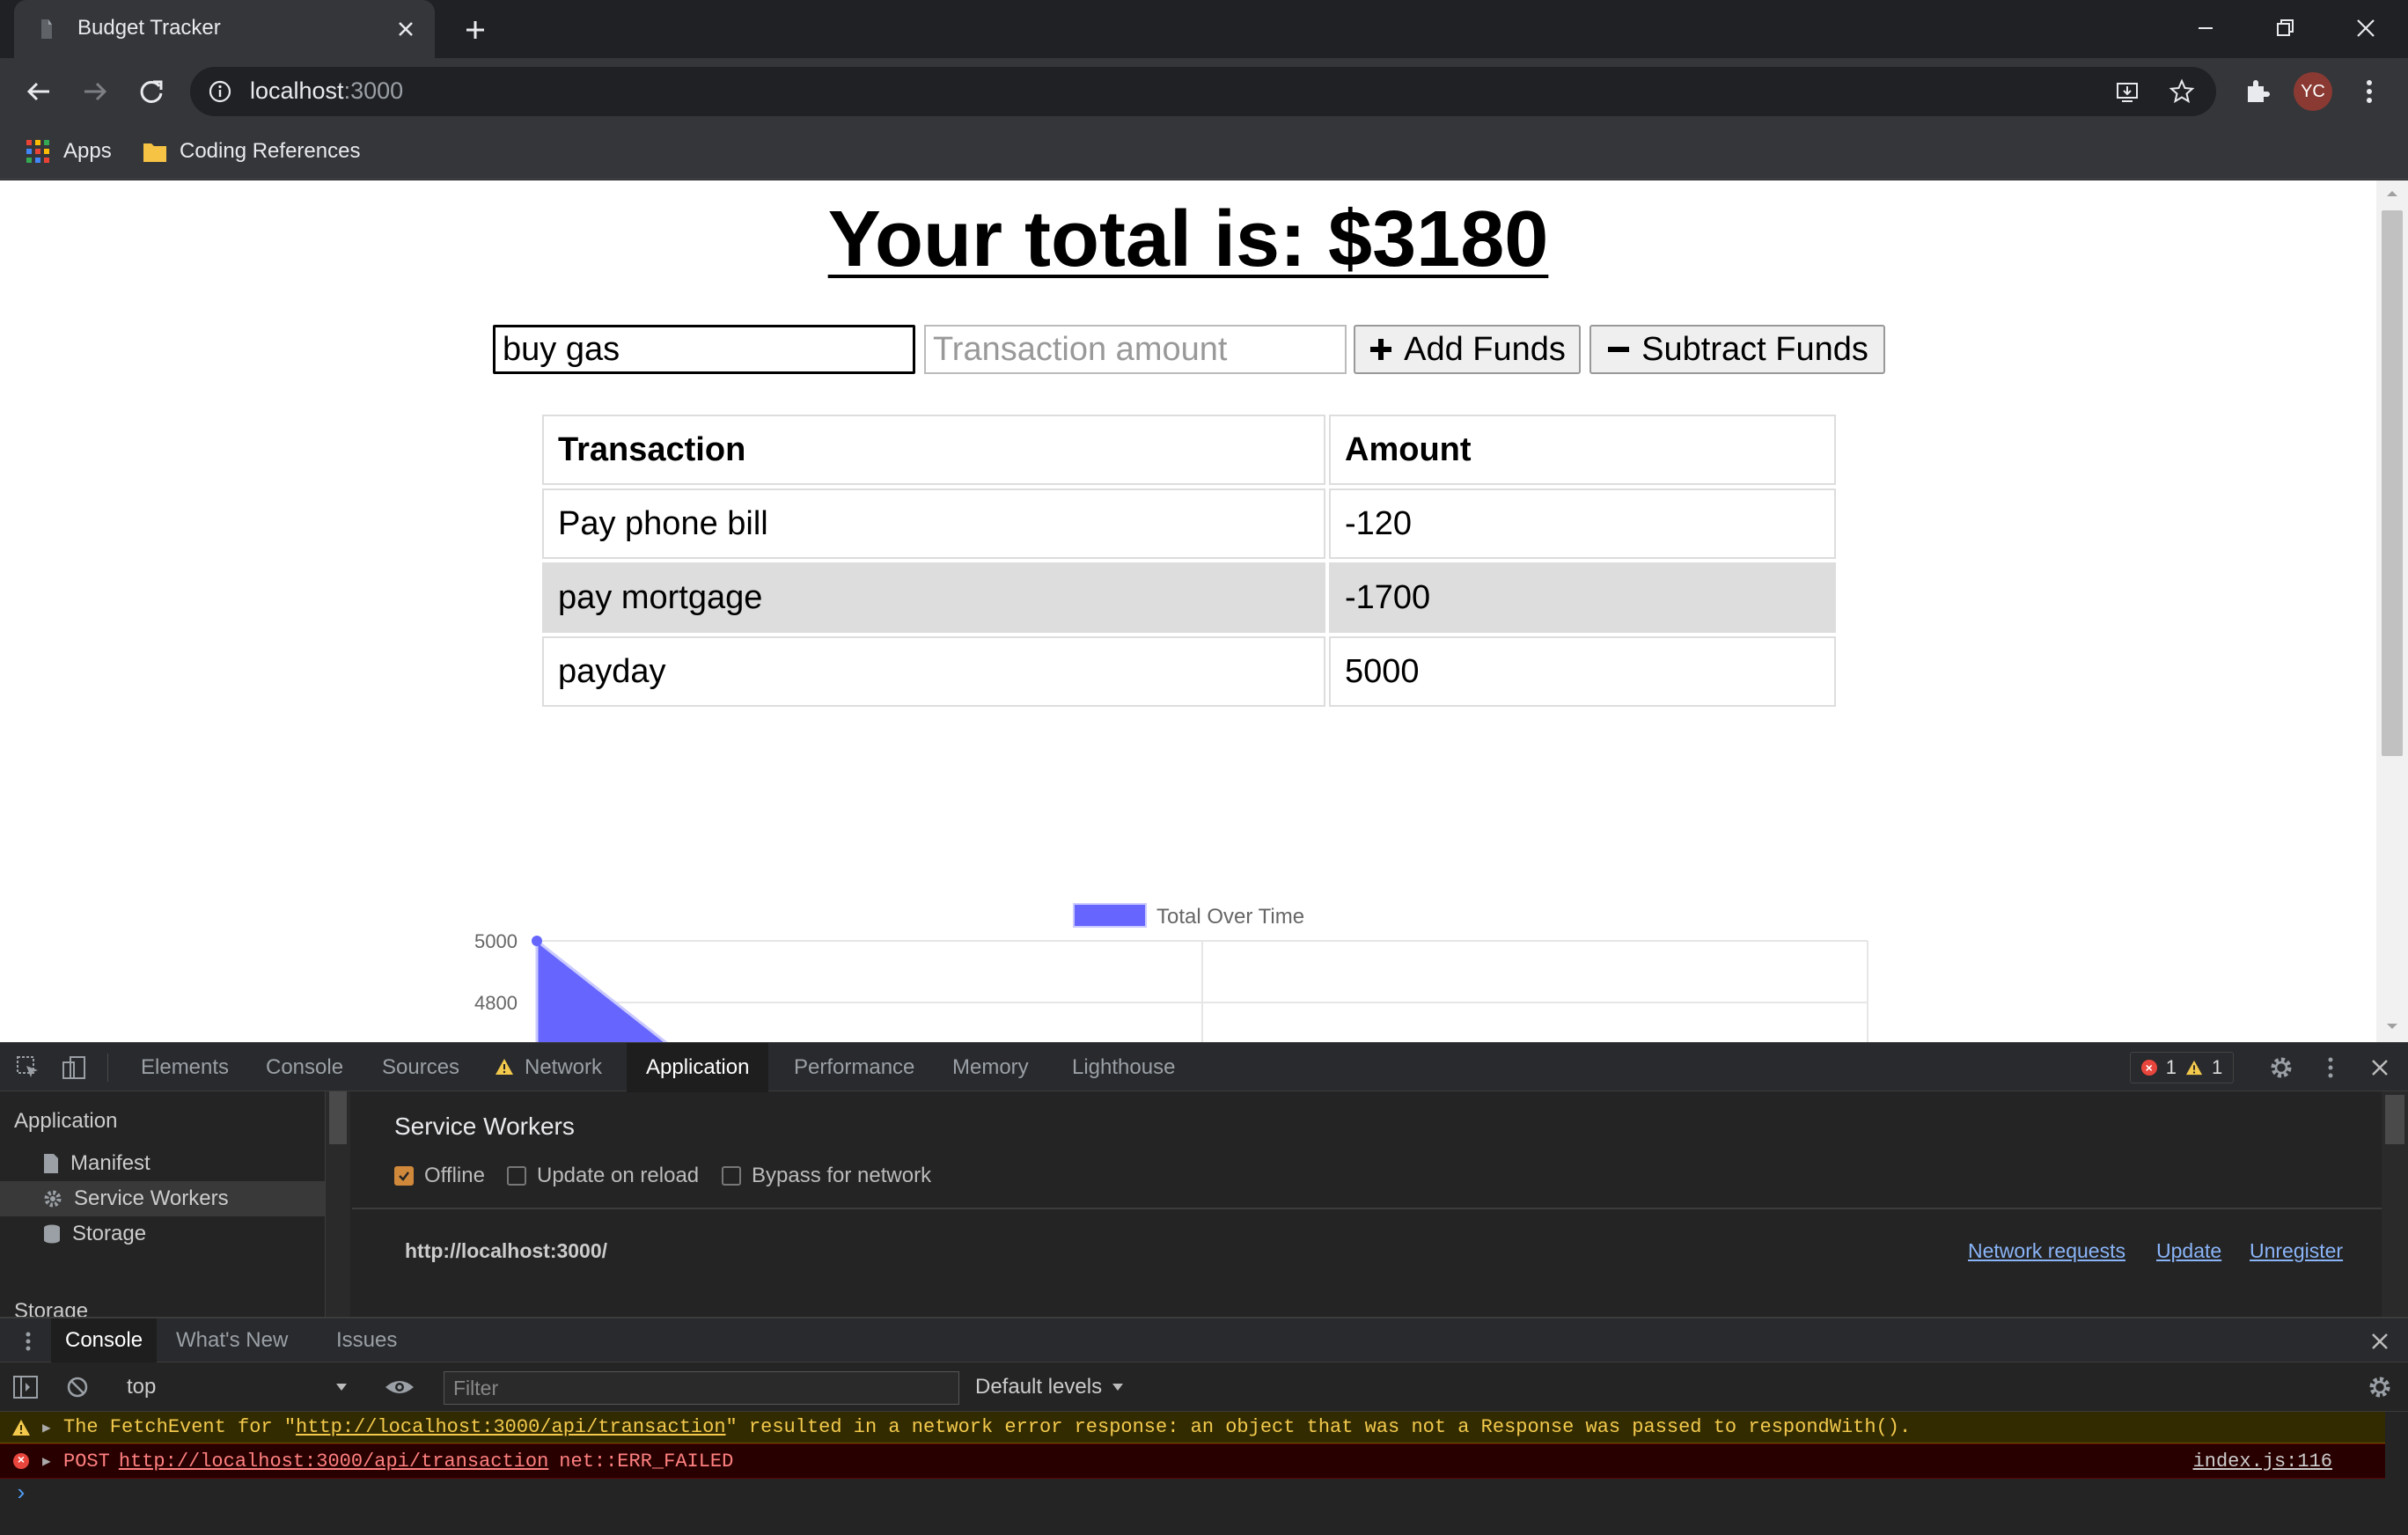 The height and width of the screenshot is (1535, 2408). I want to click on scroll-down-icon, so click(2392, 1026).